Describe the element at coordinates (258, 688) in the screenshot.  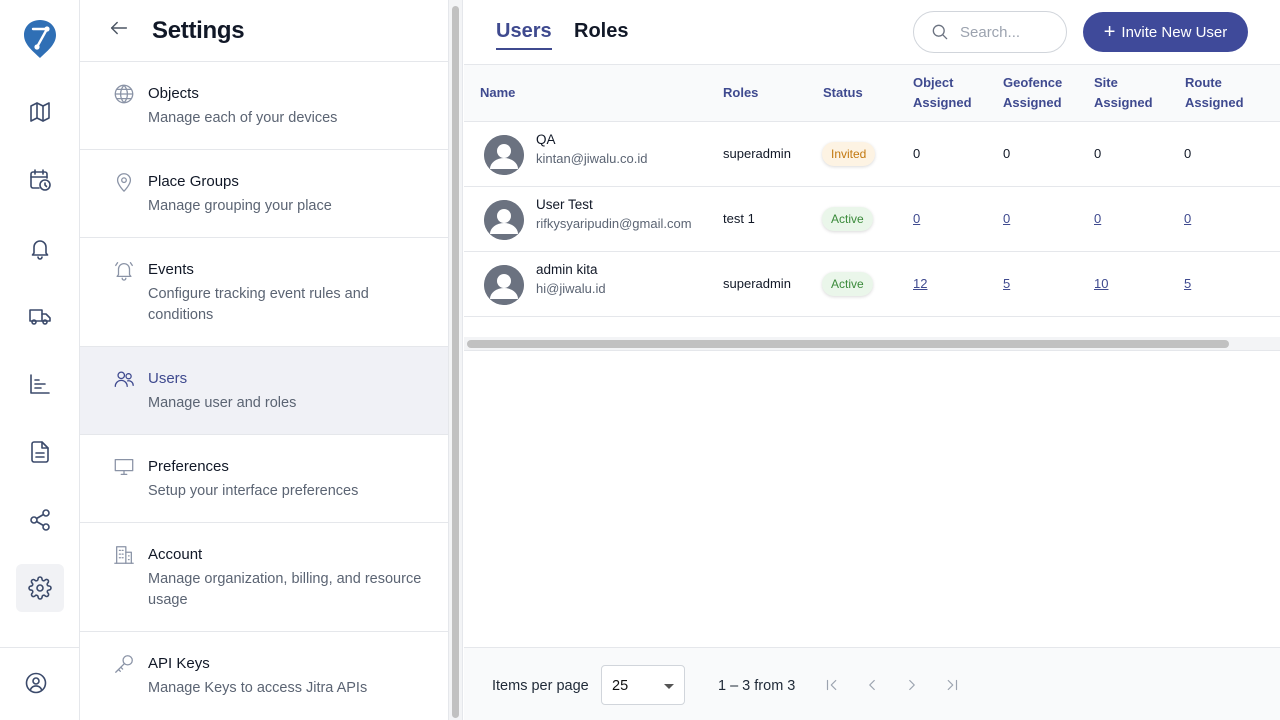
I see `settings-item-desc: Manage Keys to access Jitra APIs` at that location.